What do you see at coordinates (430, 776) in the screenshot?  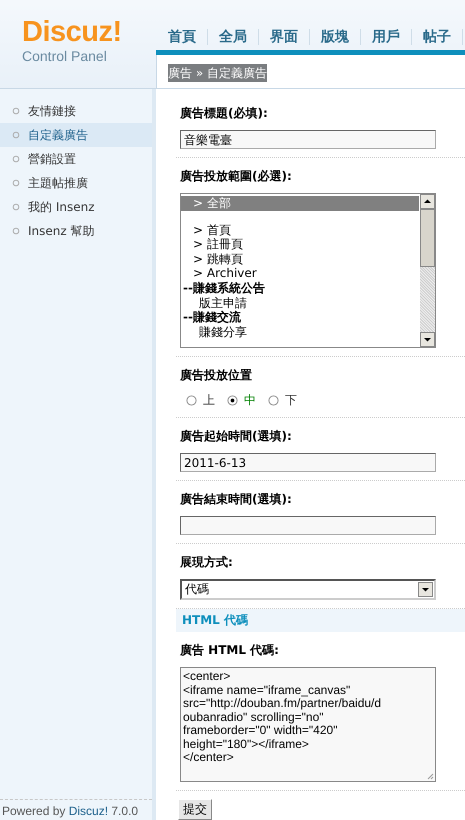 I see `resize-grip-icon` at bounding box center [430, 776].